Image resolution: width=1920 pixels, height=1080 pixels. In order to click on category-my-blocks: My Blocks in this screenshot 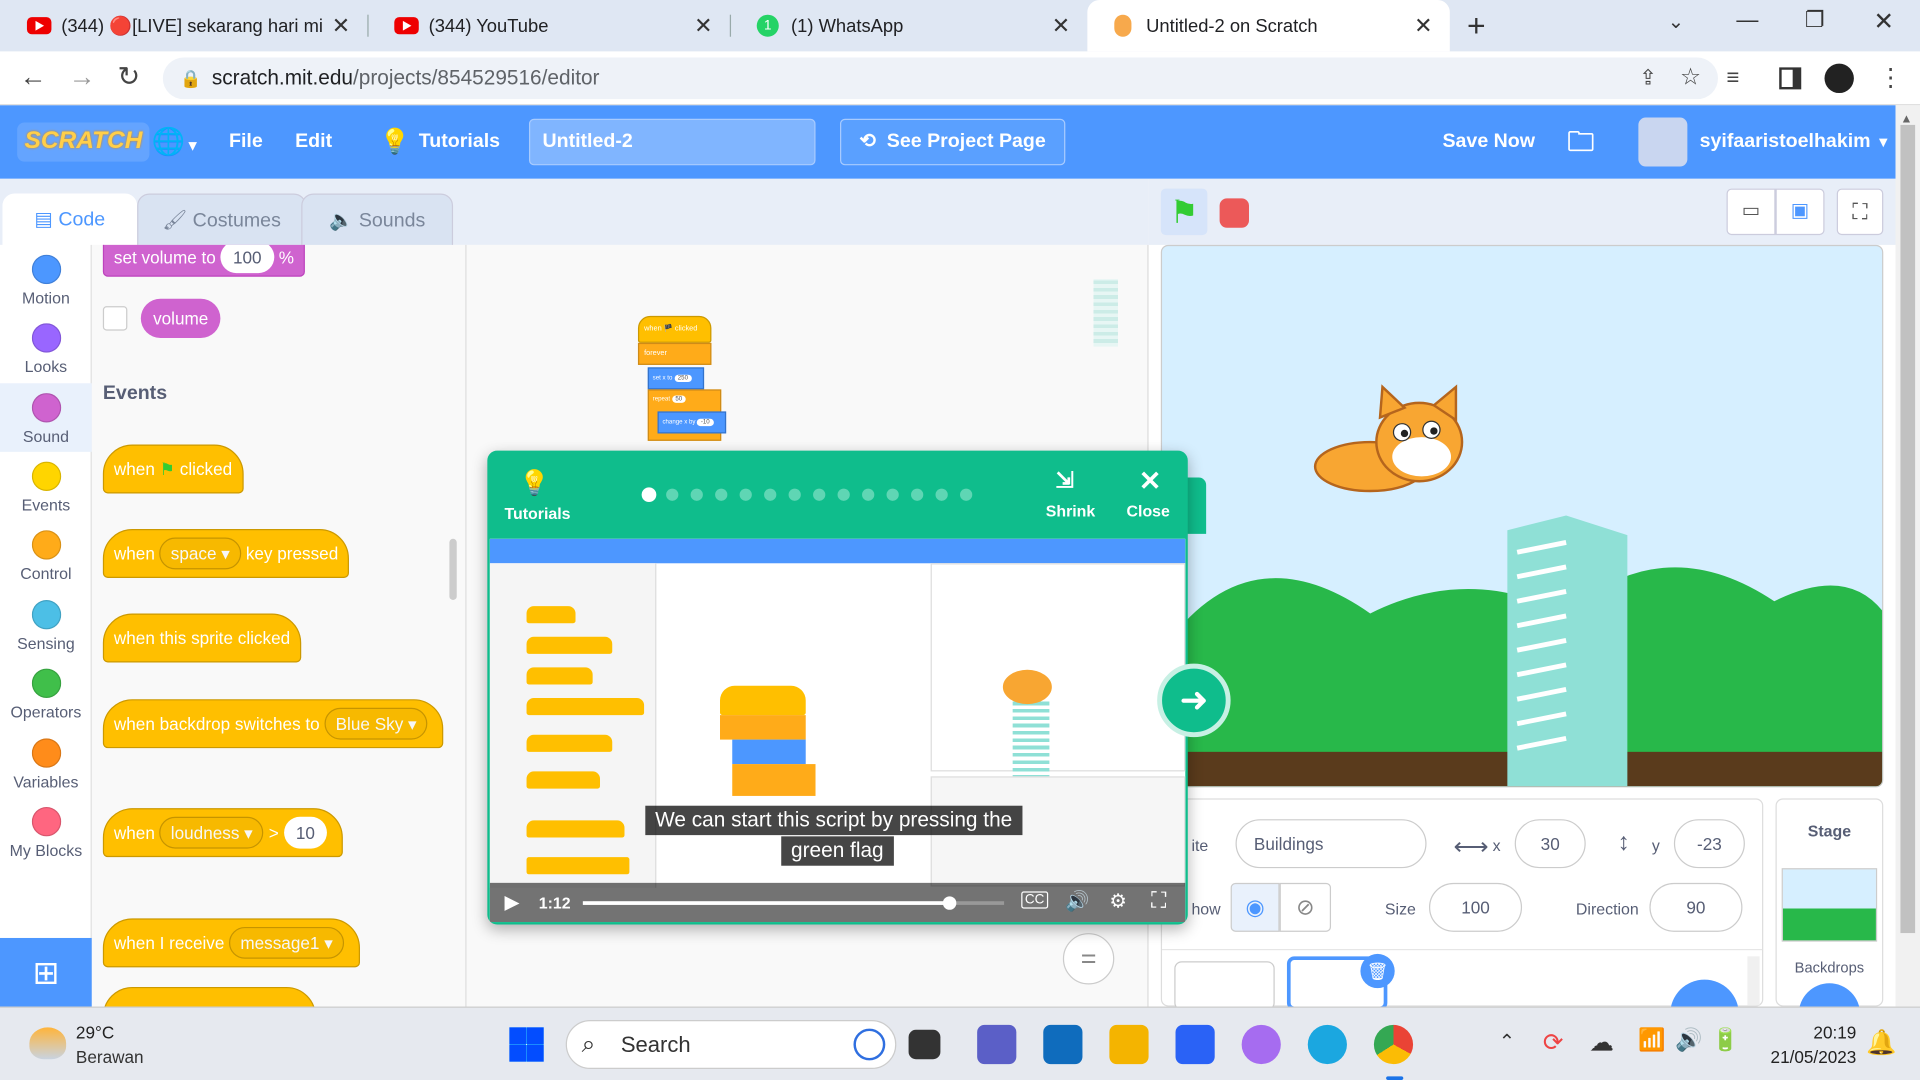, I will do `click(46, 831)`.